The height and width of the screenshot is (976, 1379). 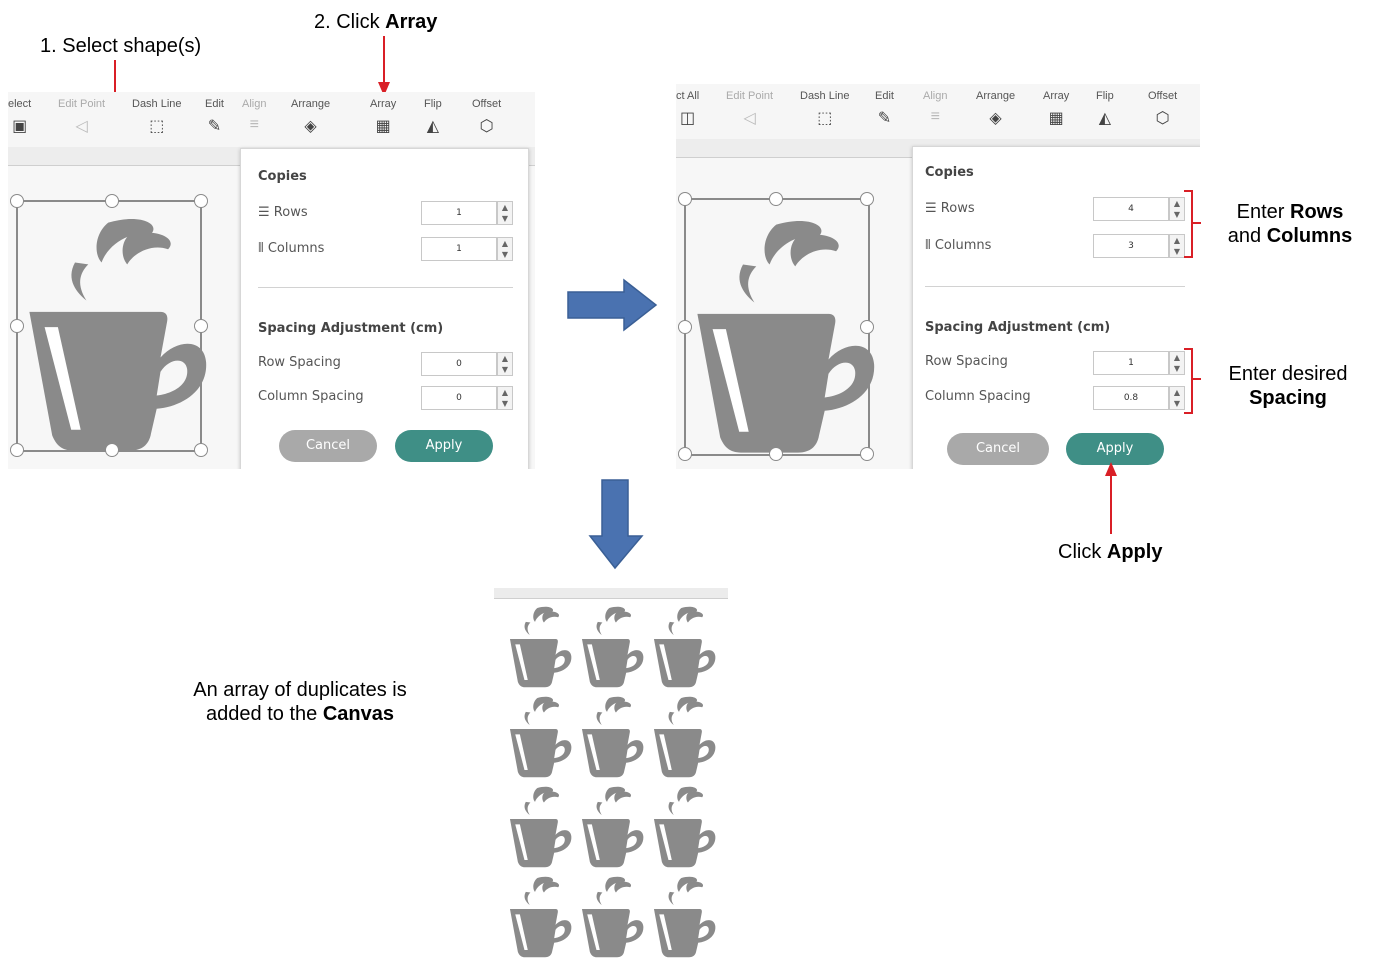 I want to click on result-canvas, so click(x=611, y=782).